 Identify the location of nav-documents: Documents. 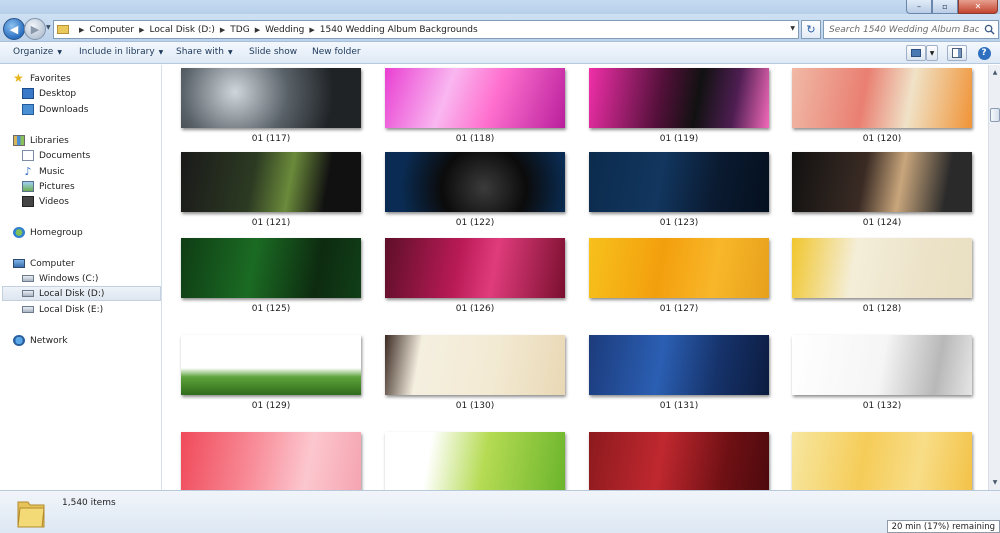
(56, 155).